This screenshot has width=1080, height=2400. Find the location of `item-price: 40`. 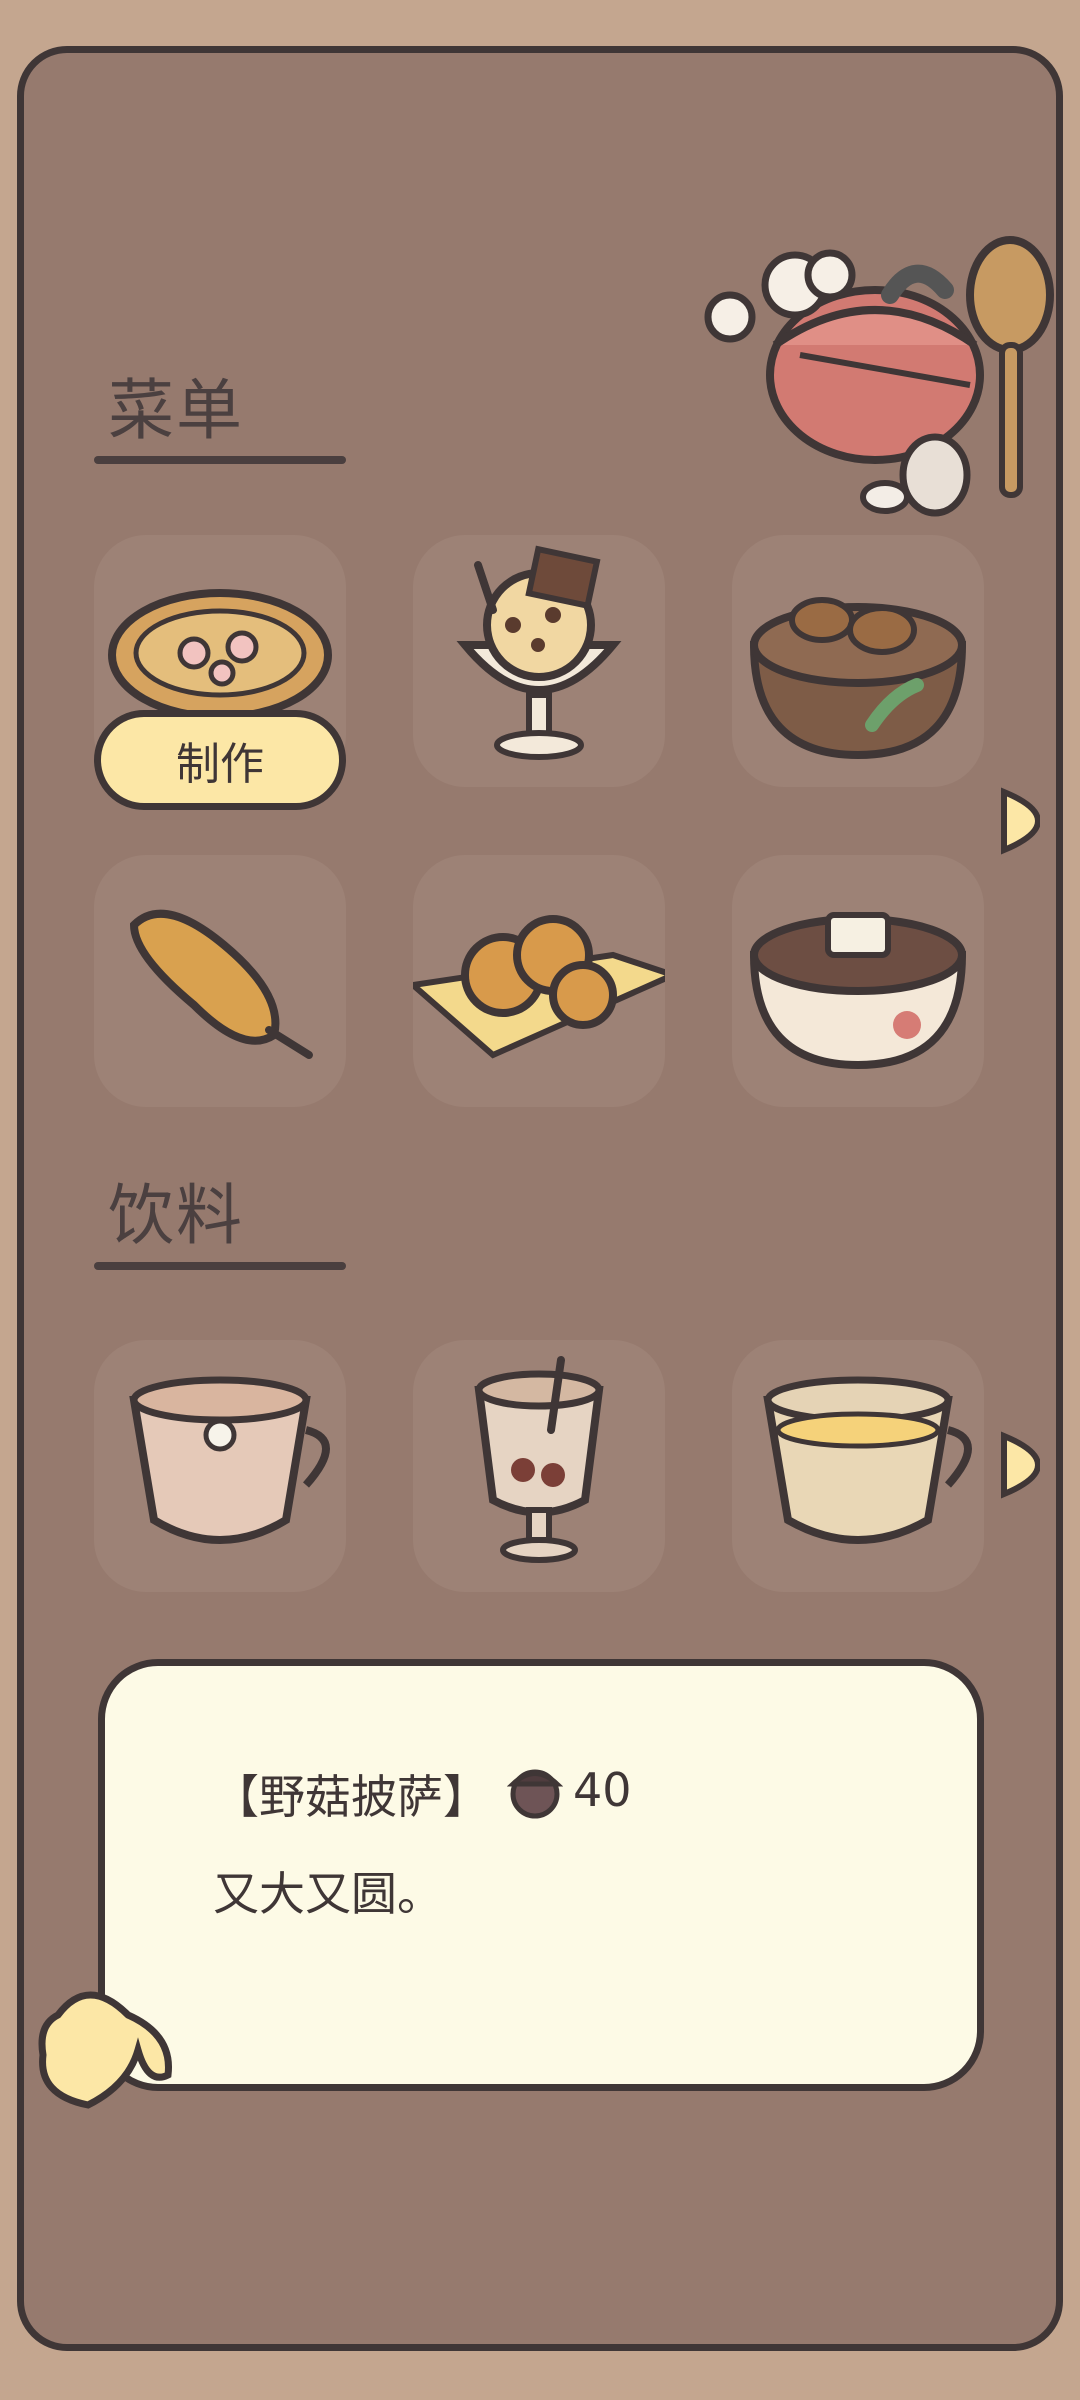

item-price: 40 is located at coordinates (602, 1790).